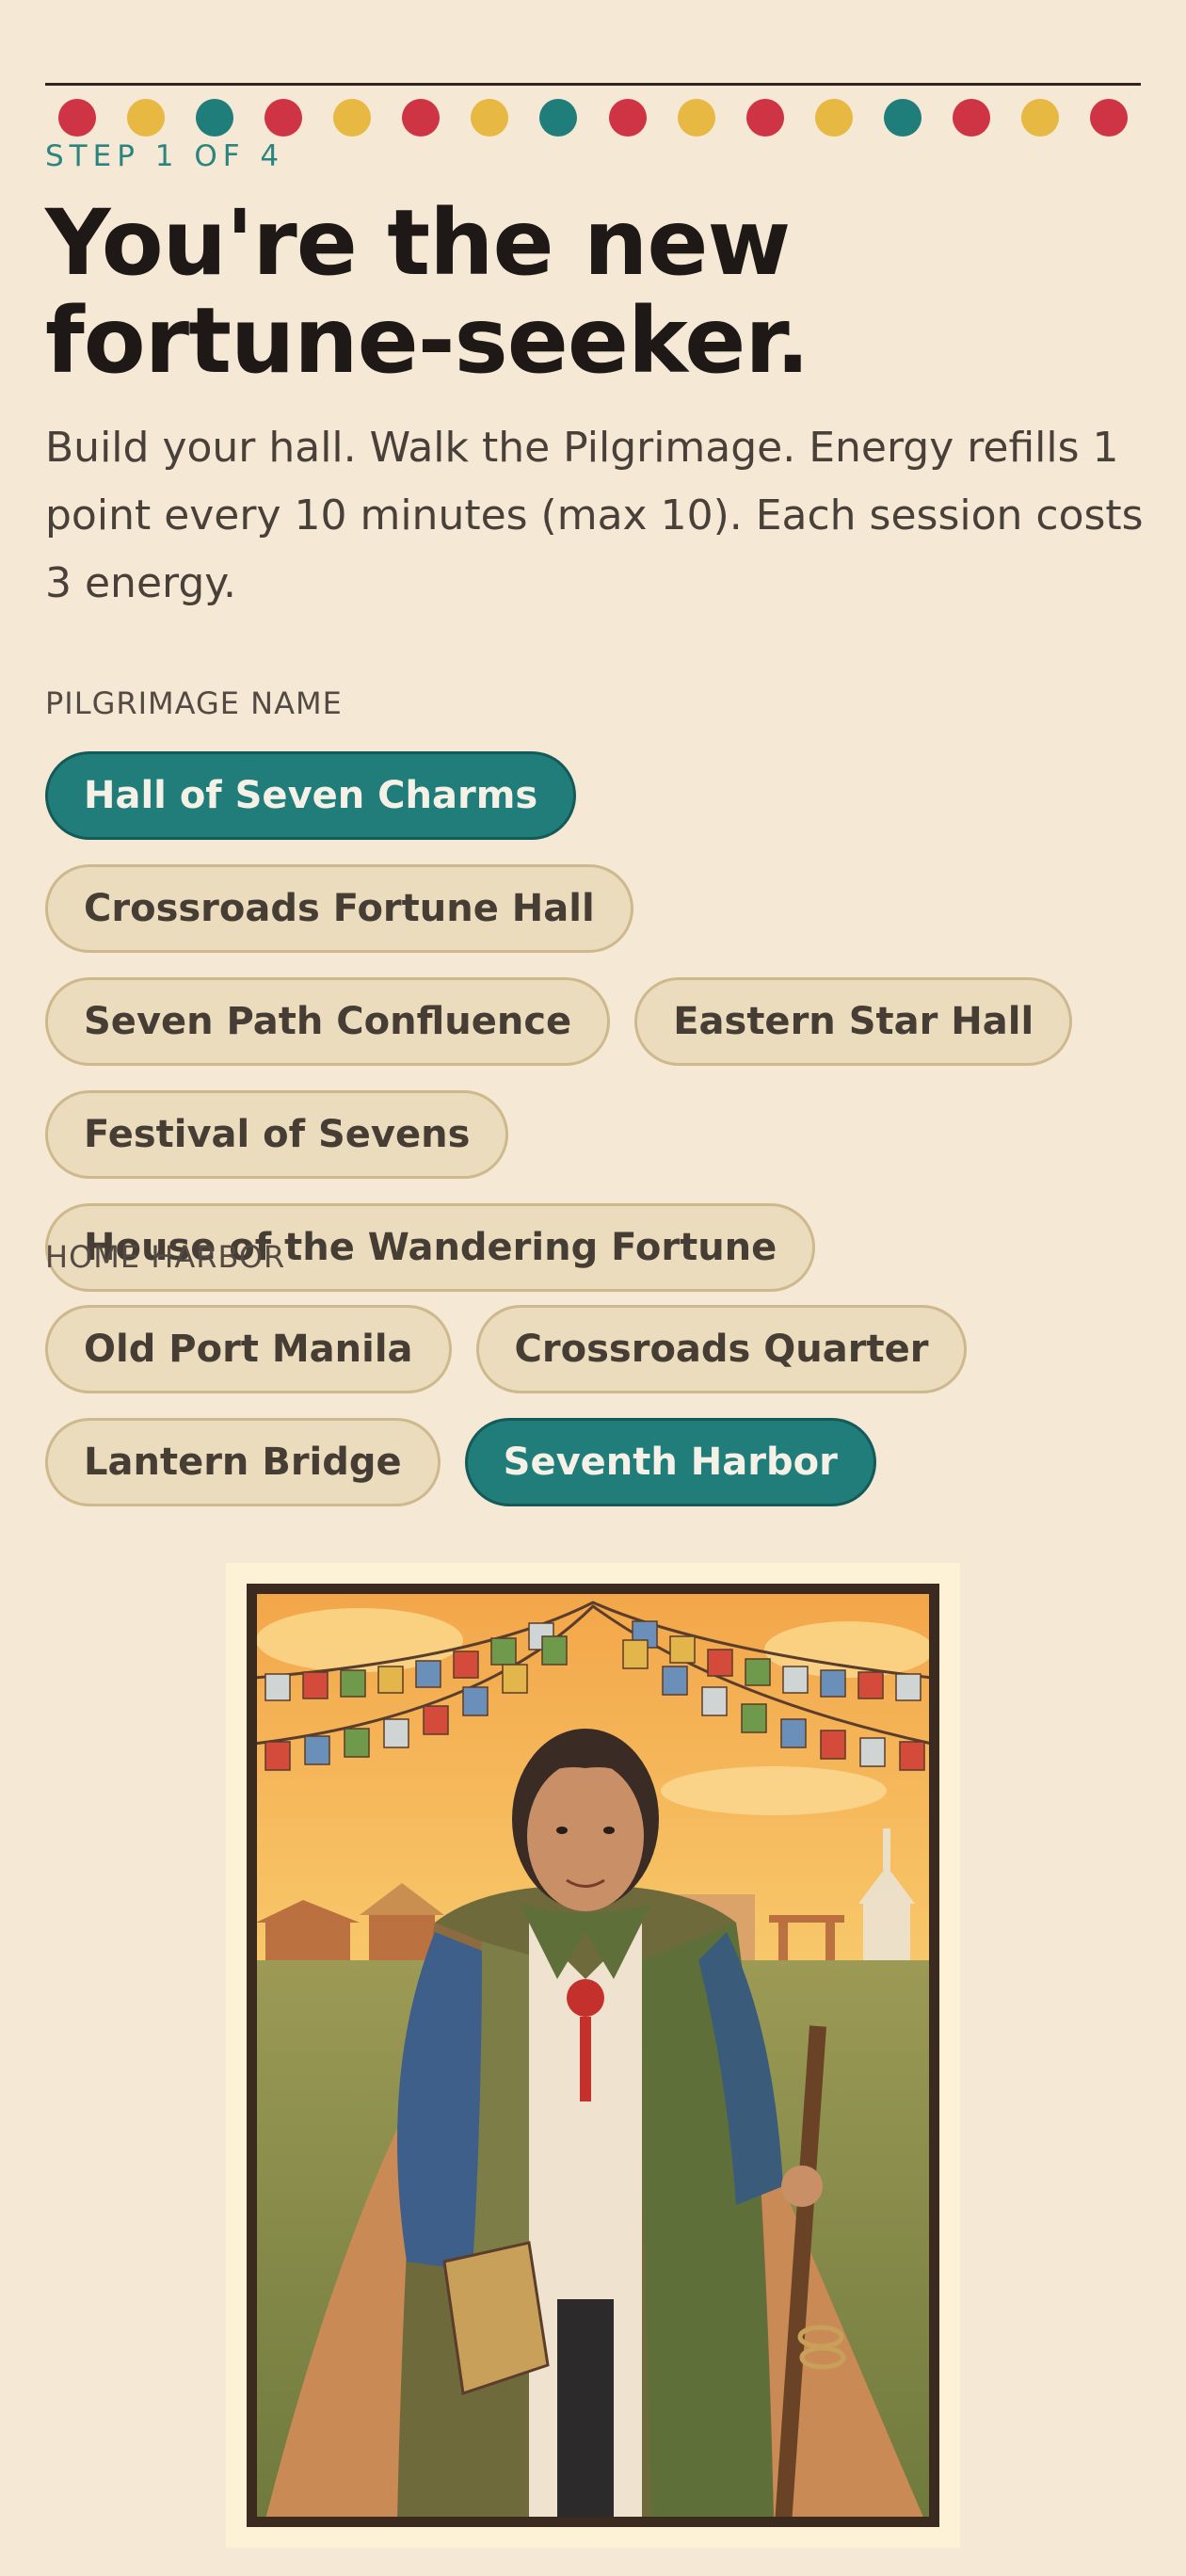 The width and height of the screenshot is (1186, 2576). Describe the element at coordinates (593, 84) in the screenshot. I see `header-rule` at that location.